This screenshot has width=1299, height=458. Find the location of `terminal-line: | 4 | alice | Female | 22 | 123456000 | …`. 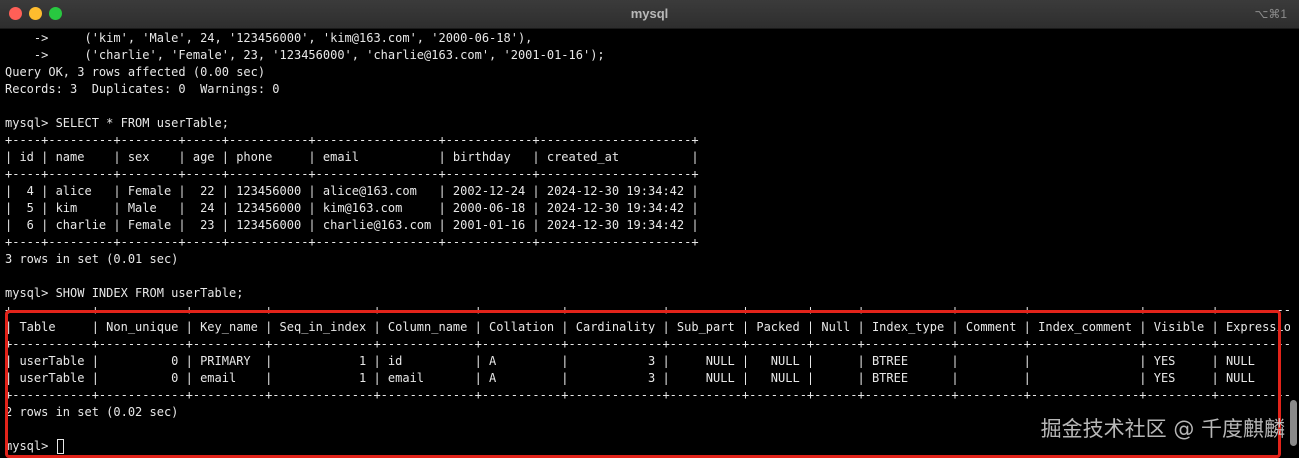

terminal-line: | 4 | alice | Female | 22 | 123456000 | … is located at coordinates (352, 191).